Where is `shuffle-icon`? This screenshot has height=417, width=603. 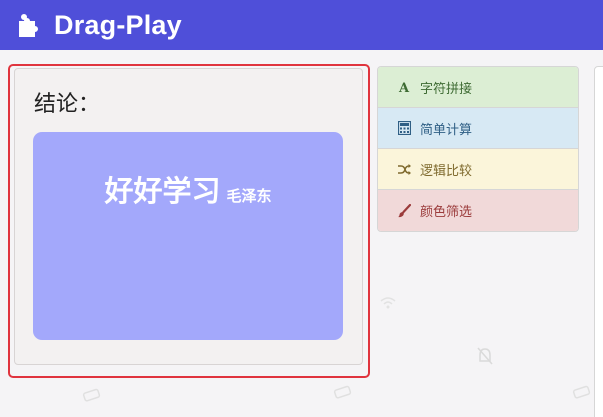
shuffle-icon is located at coordinates (404, 169).